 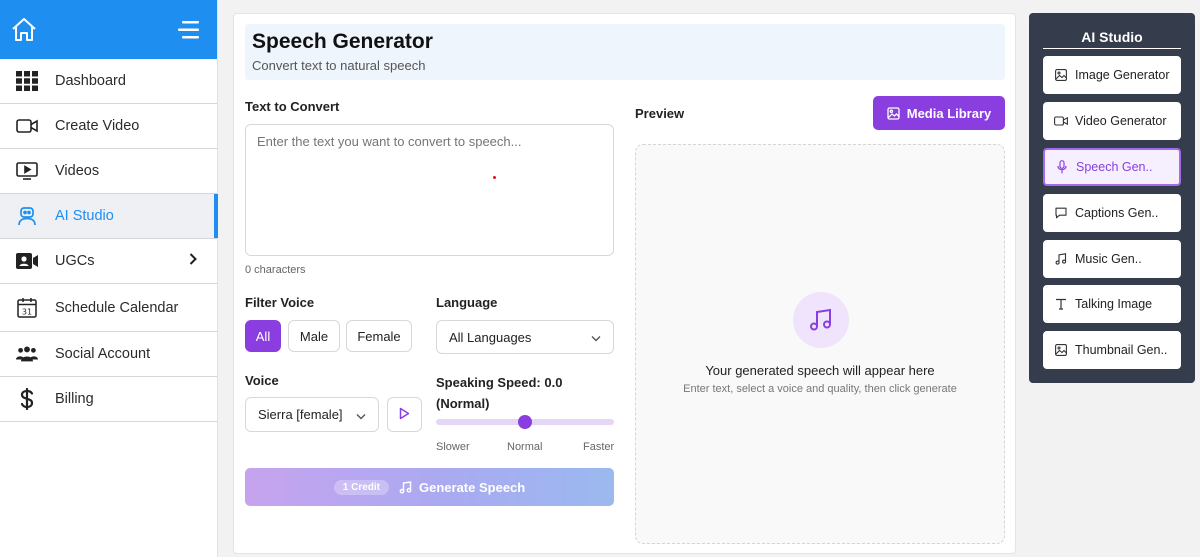 I want to click on ai-studio-image-generator: Image Generator, so click(x=1112, y=75).